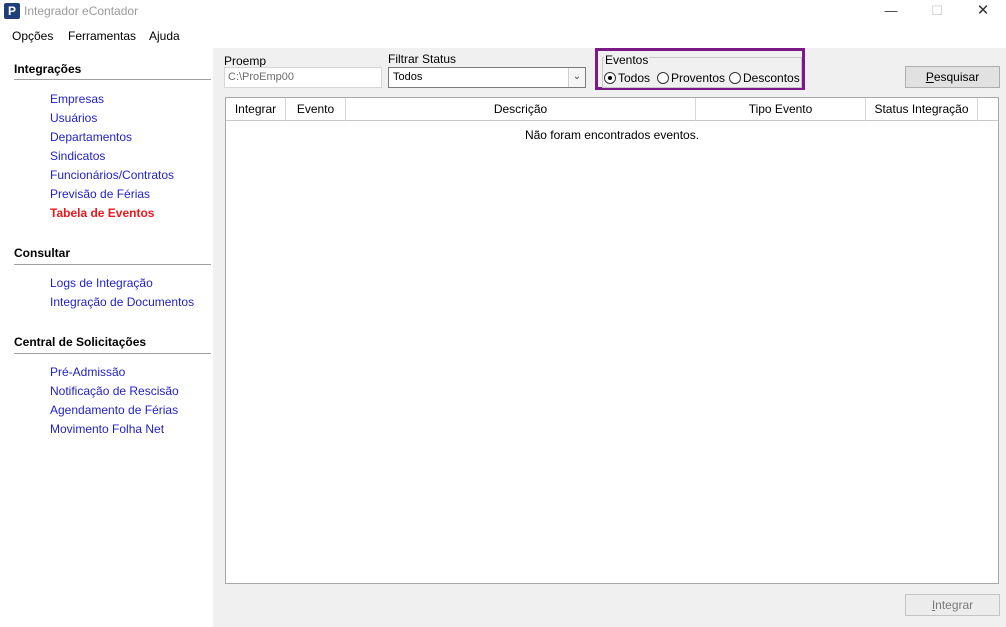 Image resolution: width=1006 pixels, height=627 pixels. Describe the element at coordinates (12, 11) in the screenshot. I see `app-logo-icon: P` at that location.